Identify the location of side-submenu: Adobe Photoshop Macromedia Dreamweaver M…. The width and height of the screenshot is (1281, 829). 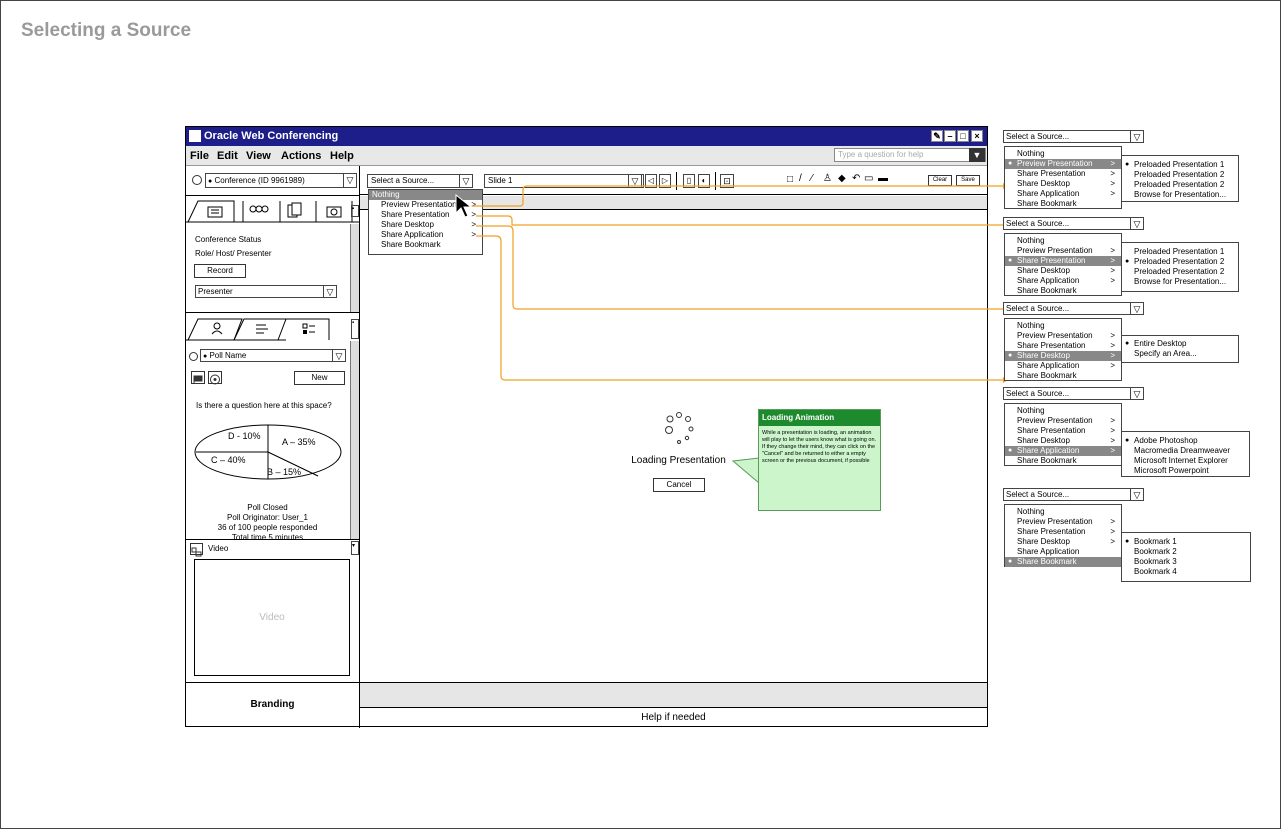
(1185, 454).